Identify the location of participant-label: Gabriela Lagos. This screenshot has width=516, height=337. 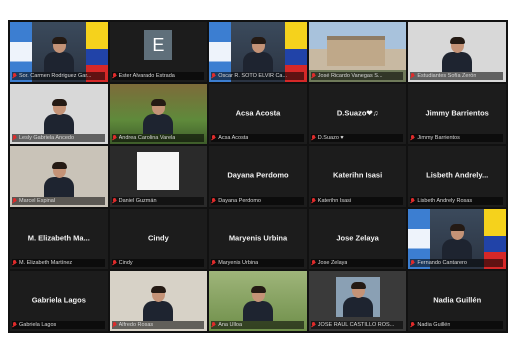
(58, 325).